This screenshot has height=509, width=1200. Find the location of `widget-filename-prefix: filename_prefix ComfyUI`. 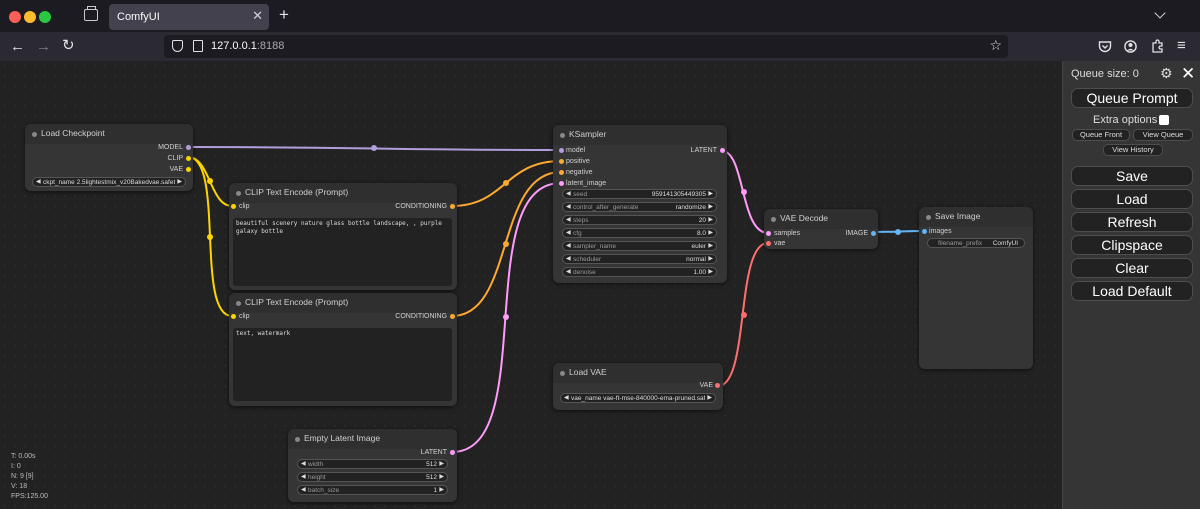

widget-filename-prefix: filename_prefix ComfyUI is located at coordinates (976, 243).